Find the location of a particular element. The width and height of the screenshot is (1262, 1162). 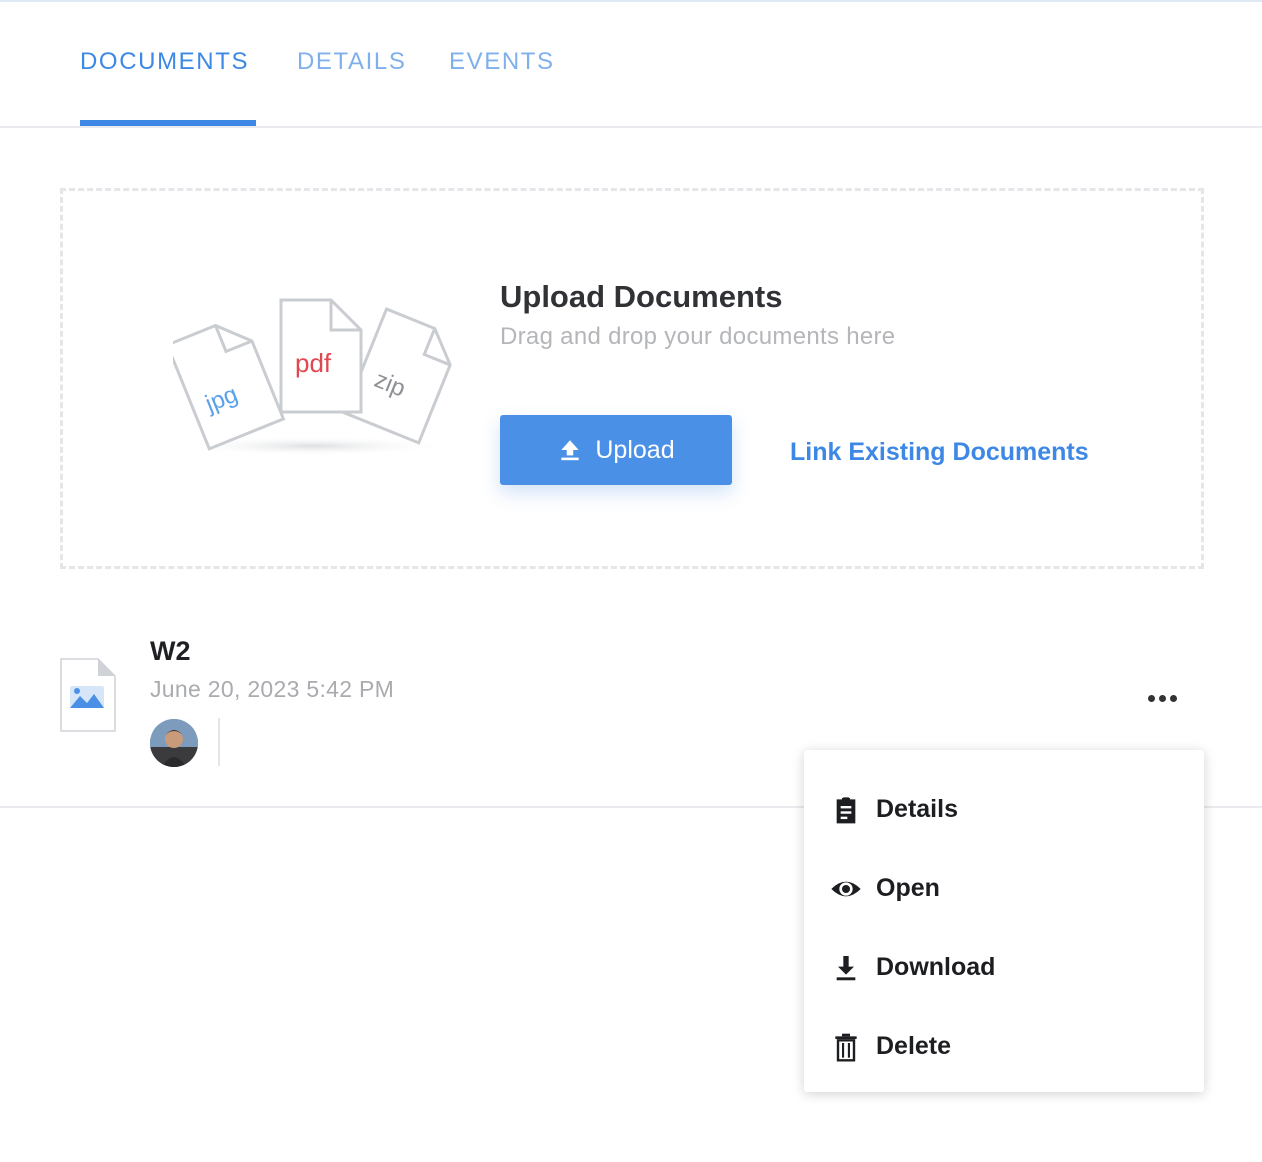

avatar-image is located at coordinates (174, 743).